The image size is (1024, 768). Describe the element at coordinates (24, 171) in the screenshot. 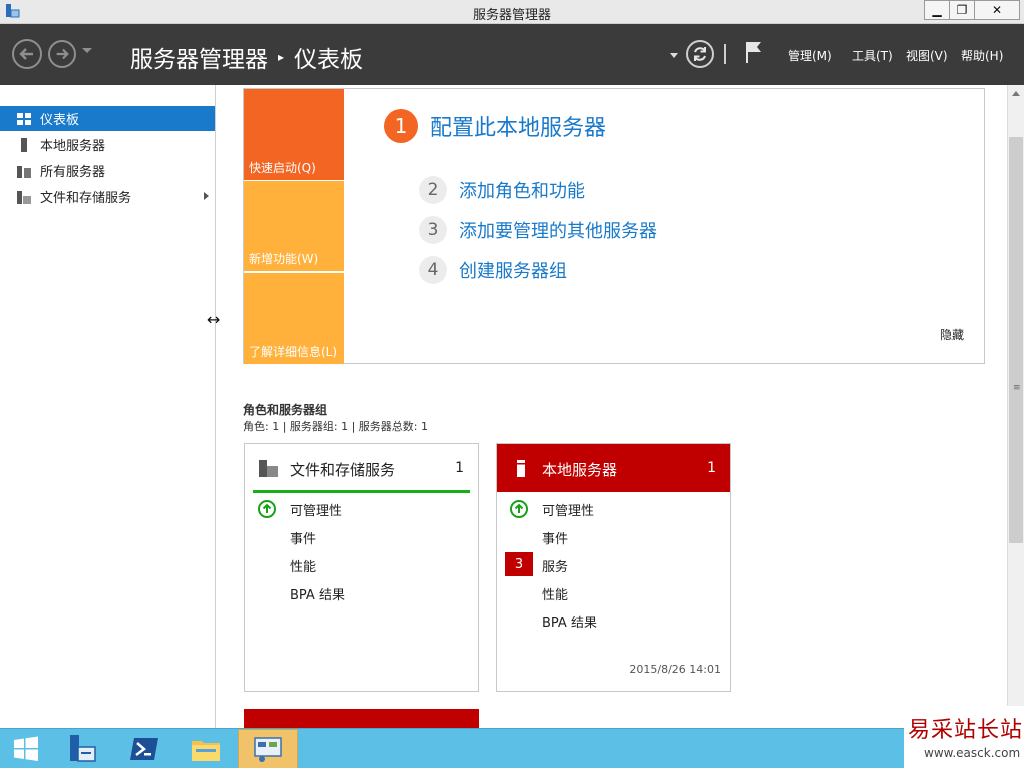

I see `servers-icon` at that location.